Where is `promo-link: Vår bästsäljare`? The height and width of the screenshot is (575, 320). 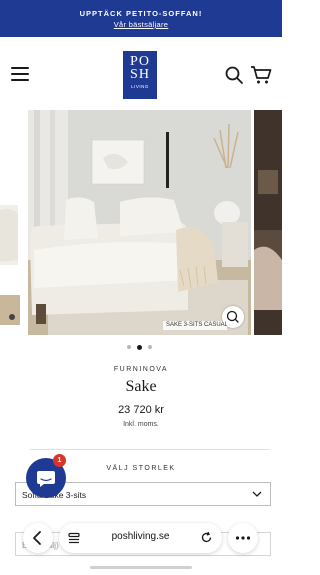
promo-link: Vår bästsäljare is located at coordinates (141, 24).